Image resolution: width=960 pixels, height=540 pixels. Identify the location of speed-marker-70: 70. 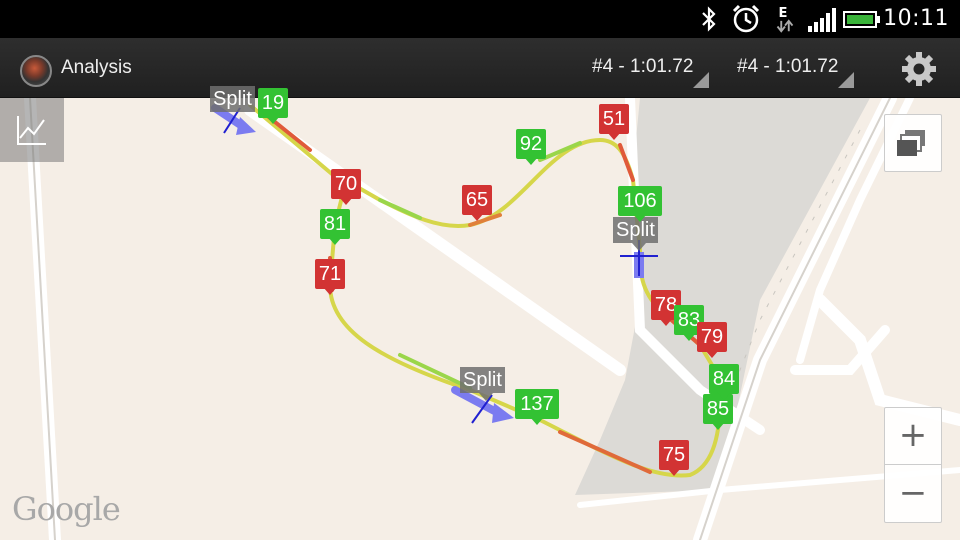
(346, 188).